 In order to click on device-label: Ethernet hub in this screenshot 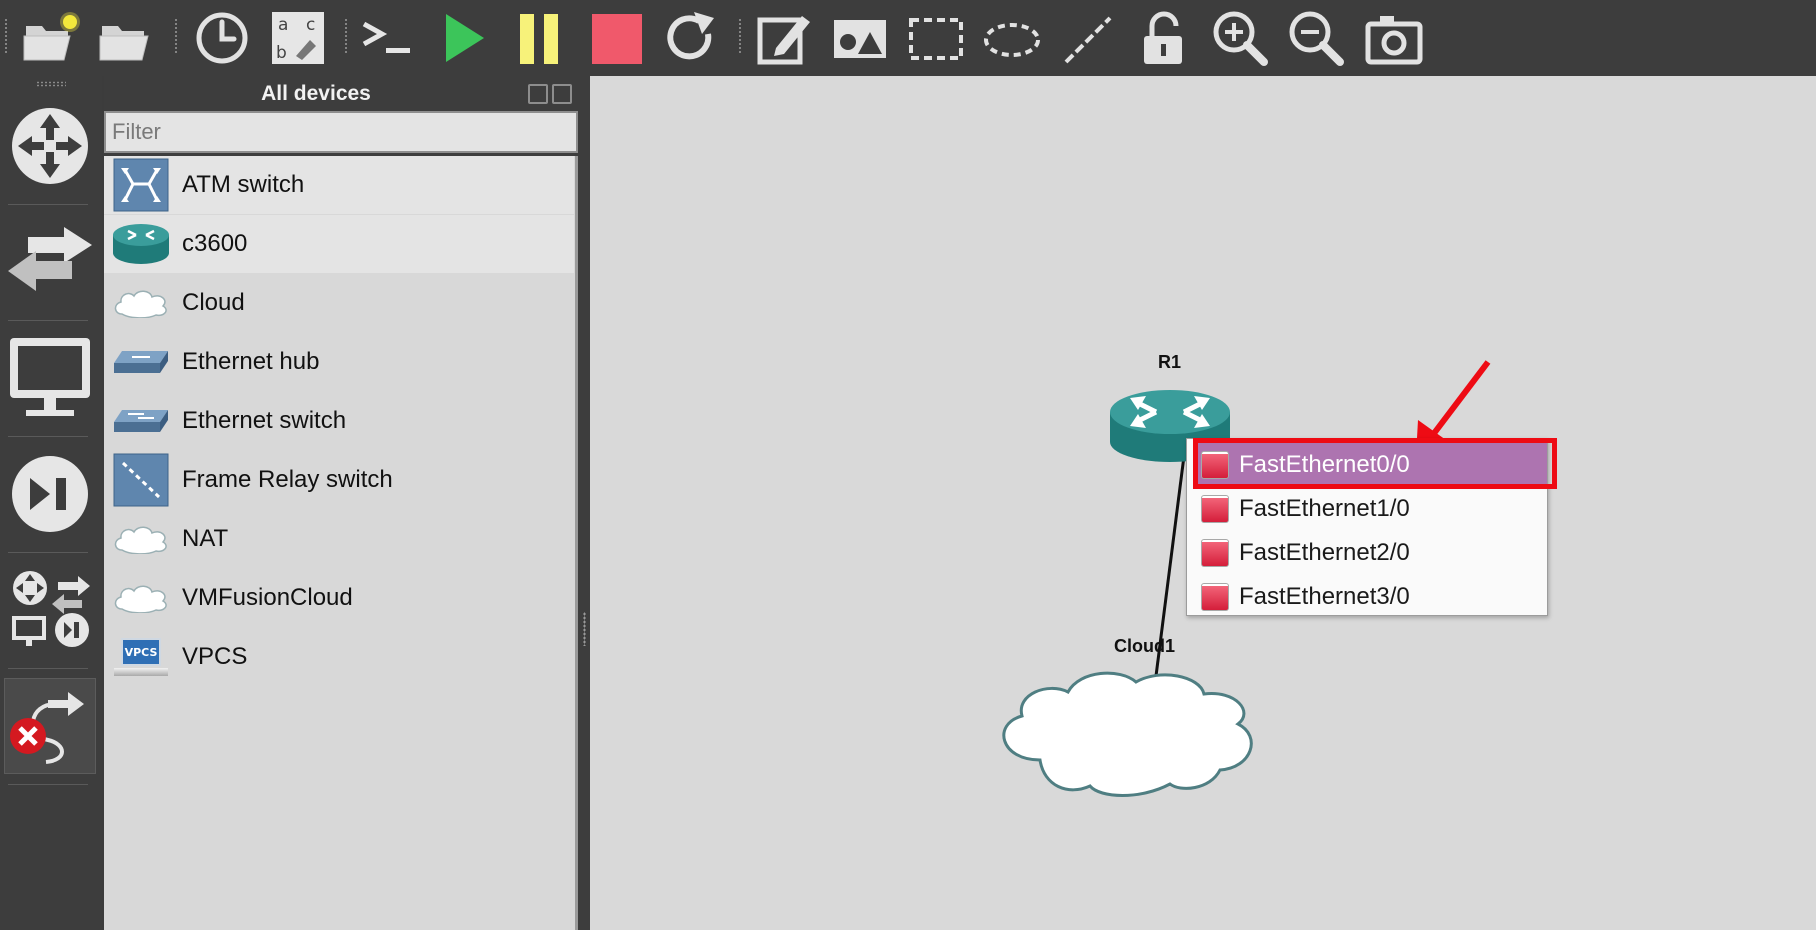, I will do `click(251, 361)`.